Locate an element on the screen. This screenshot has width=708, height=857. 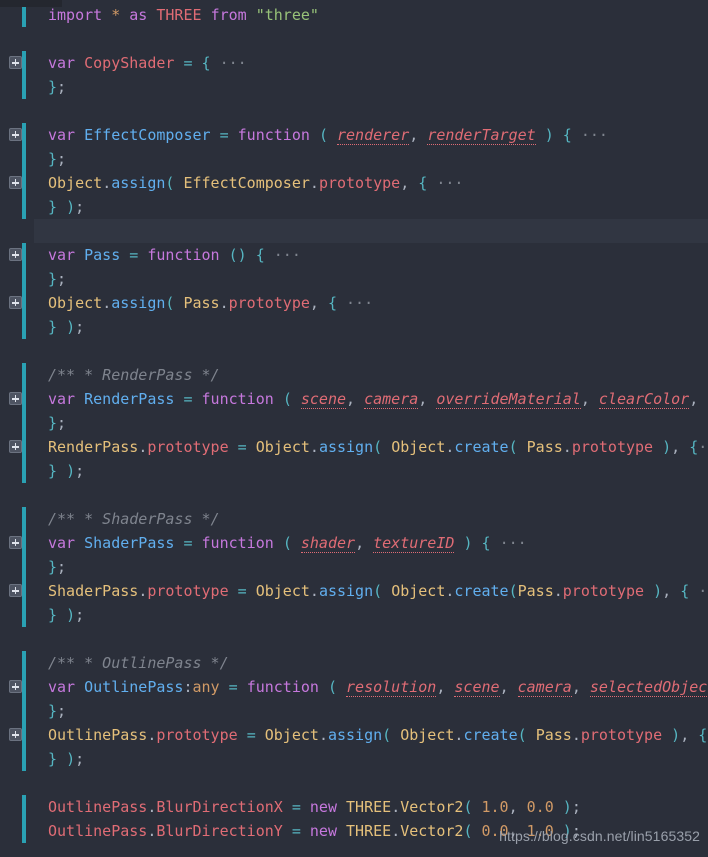
watermark-url: https://blog.csdn.net/lin5165352 is located at coordinates (599, 836).